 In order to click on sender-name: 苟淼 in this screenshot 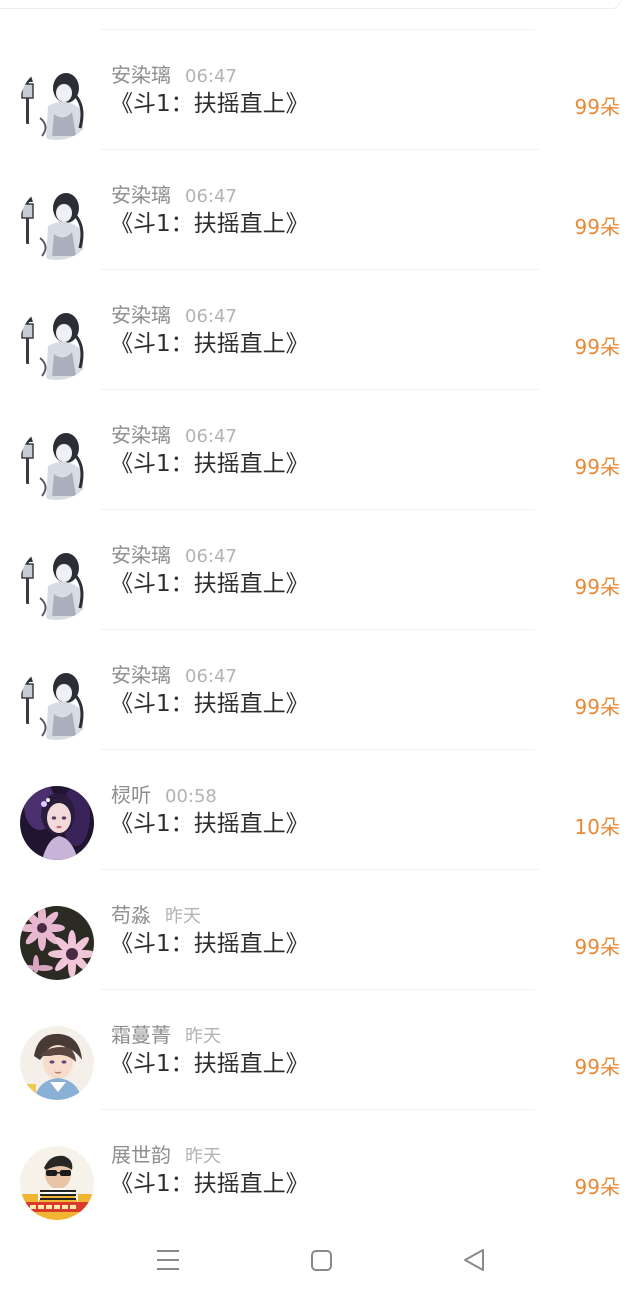, I will do `click(131, 915)`.